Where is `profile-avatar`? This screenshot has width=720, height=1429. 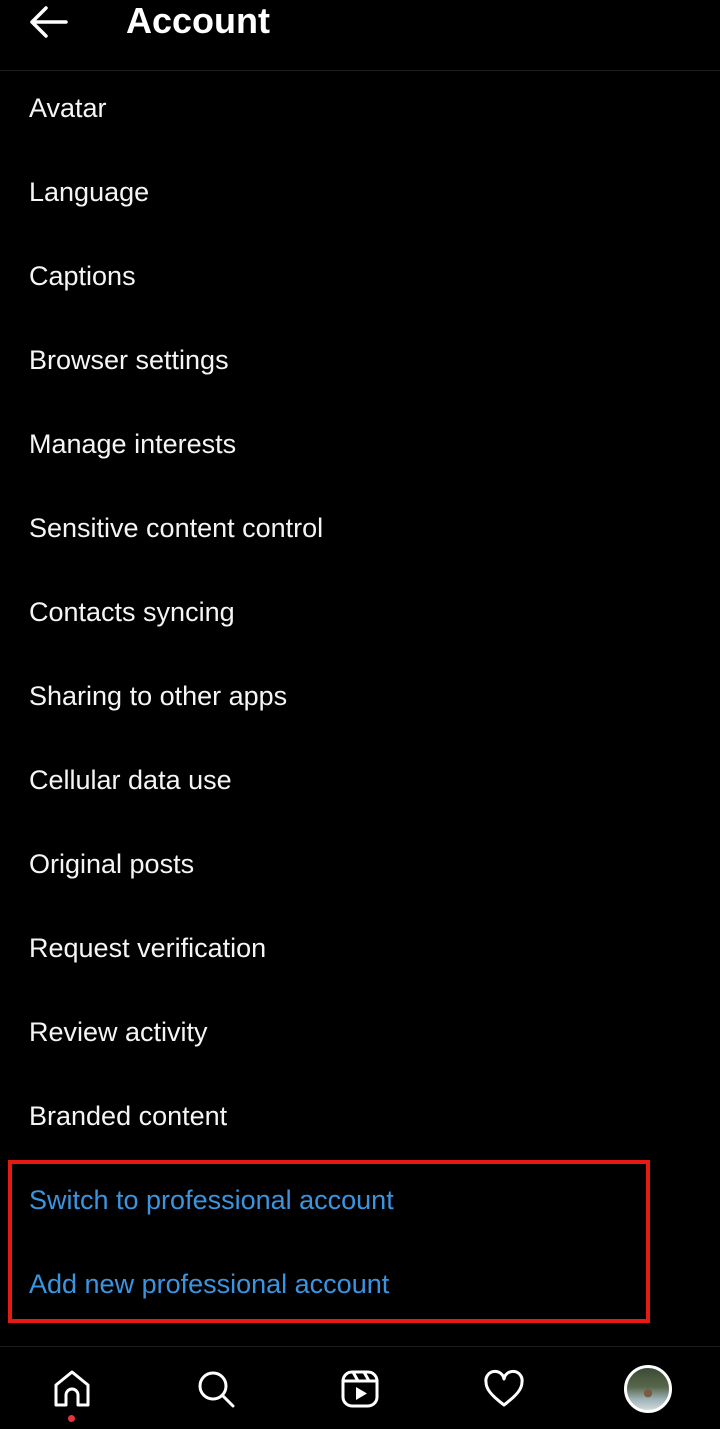
profile-avatar is located at coordinates (648, 1389).